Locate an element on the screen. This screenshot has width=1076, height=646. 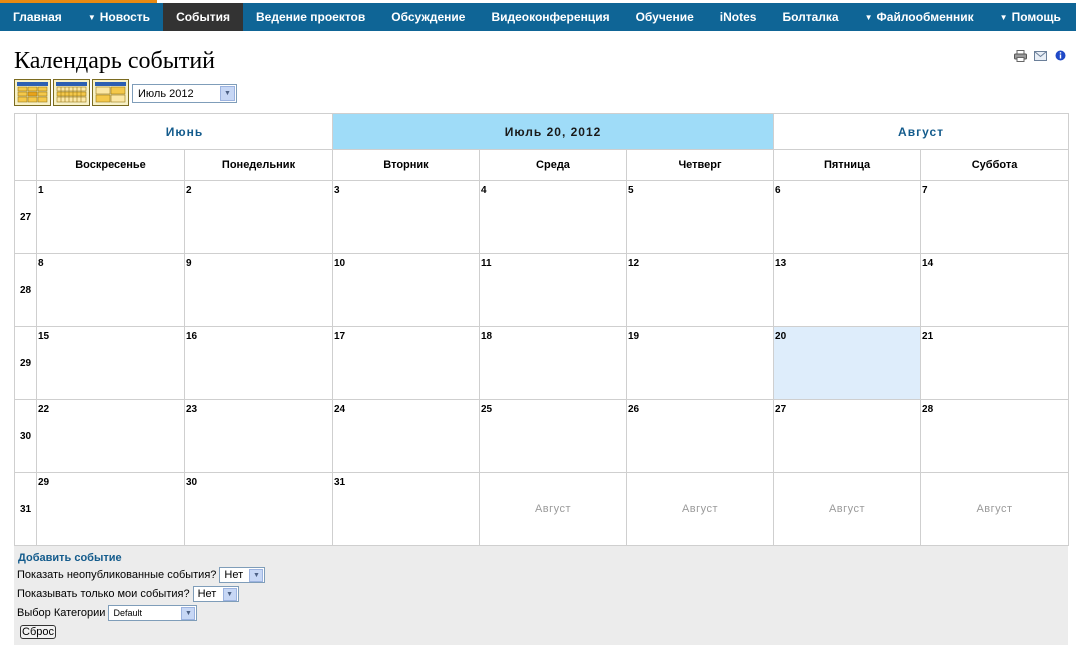
add-event-link: Добавить событие is located at coordinates (70, 558).